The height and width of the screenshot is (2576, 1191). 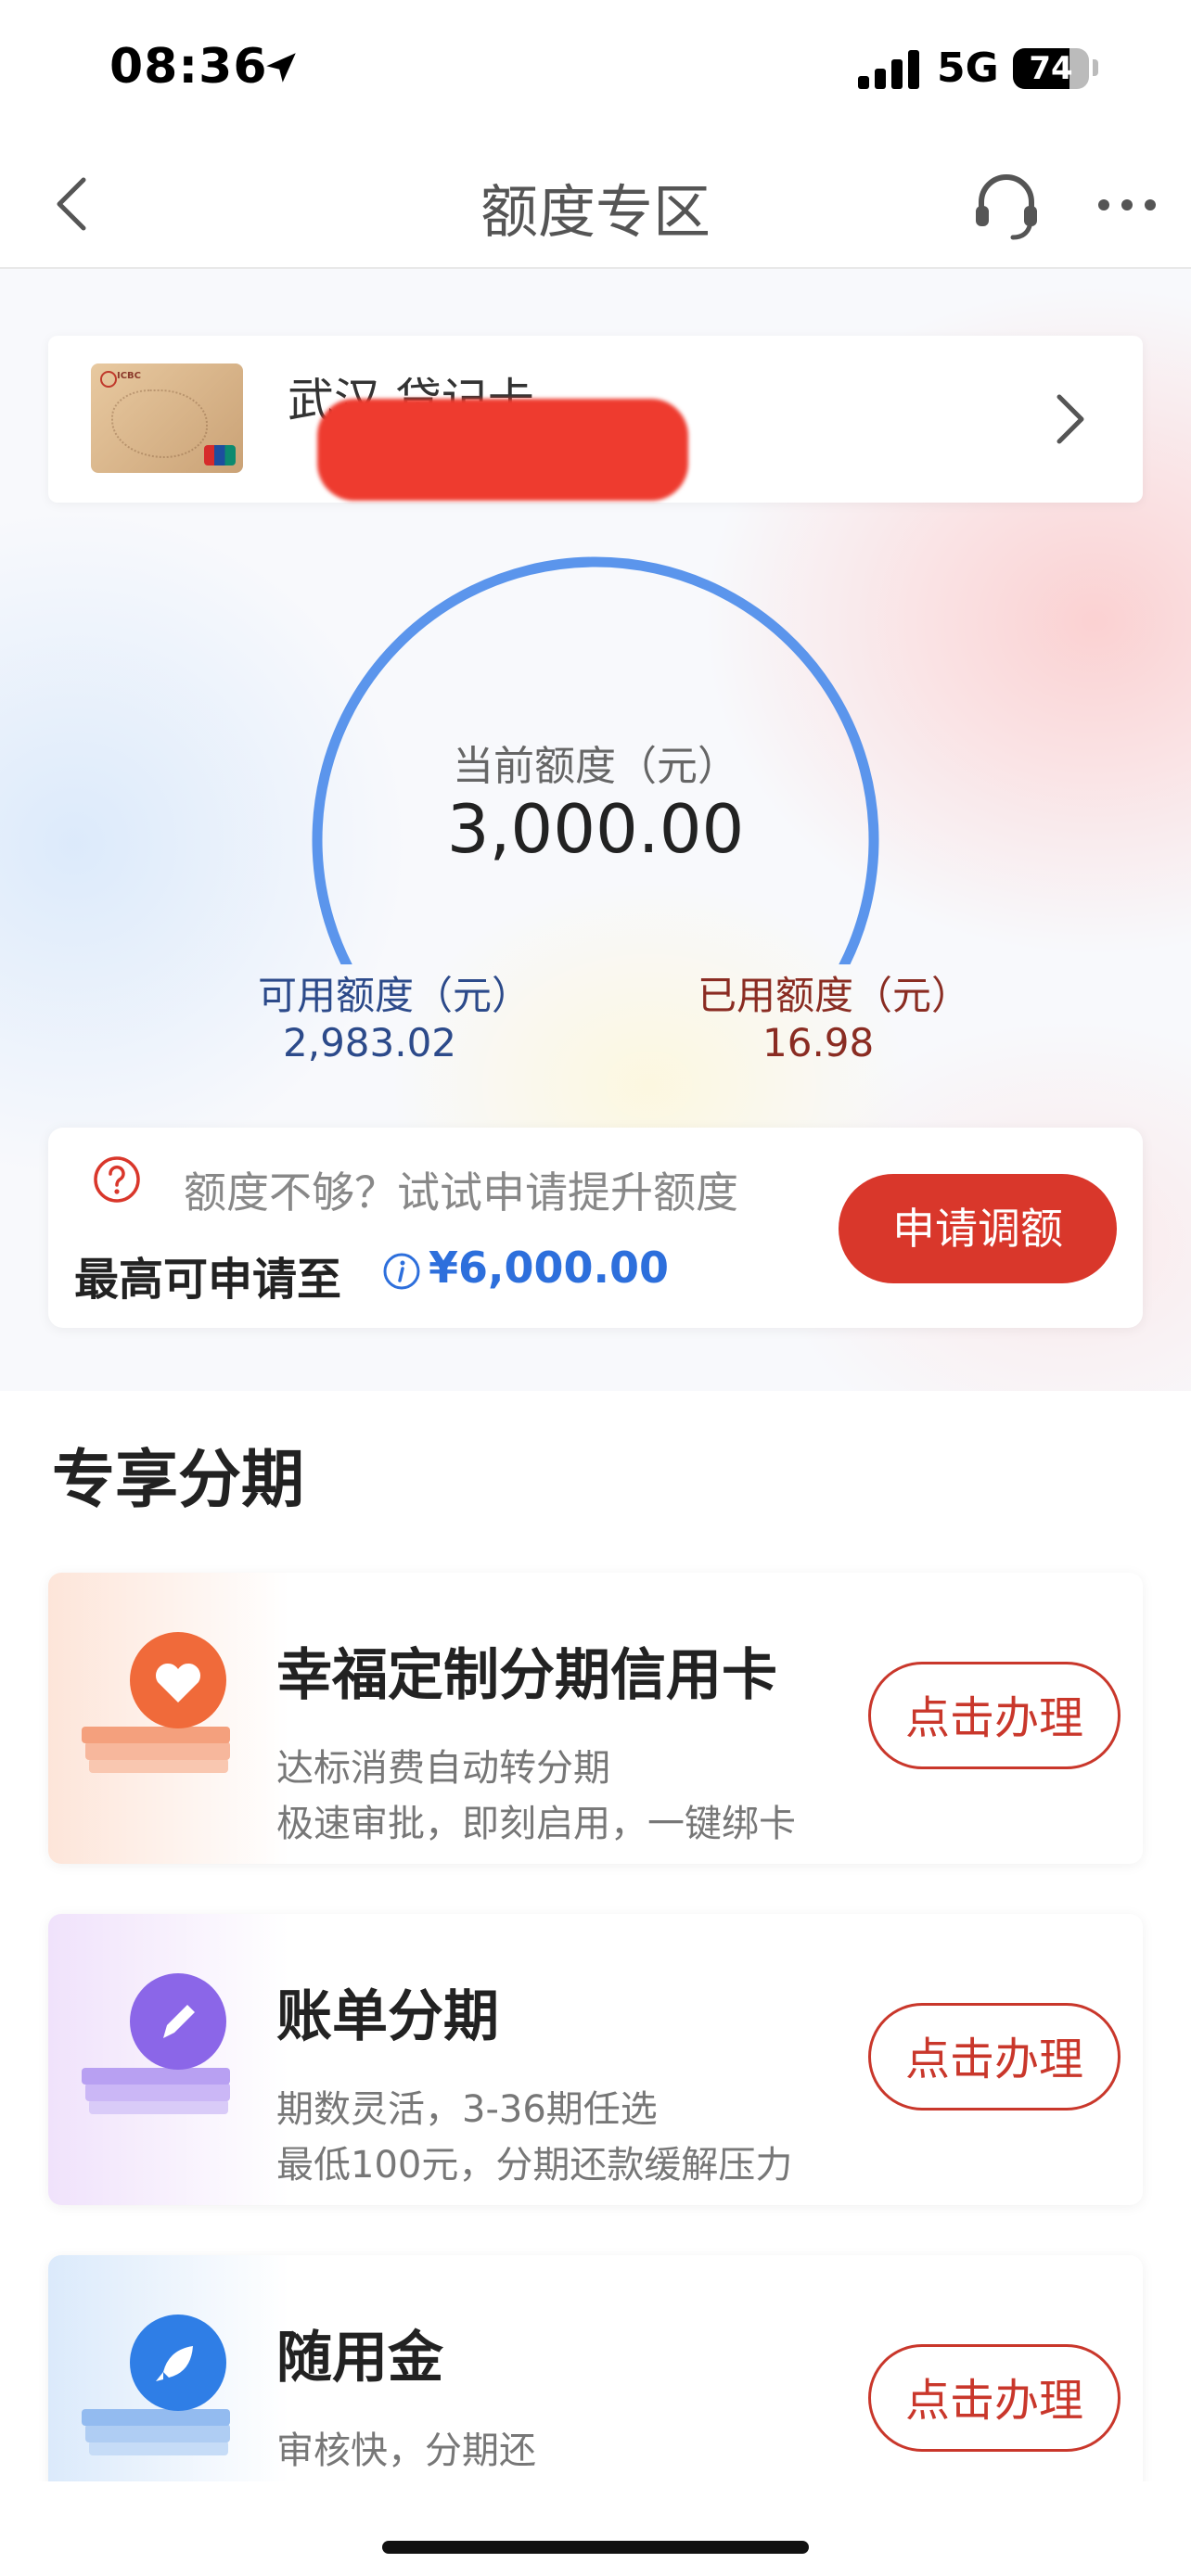 I want to click on battery-level: 74, so click(x=1051, y=68).